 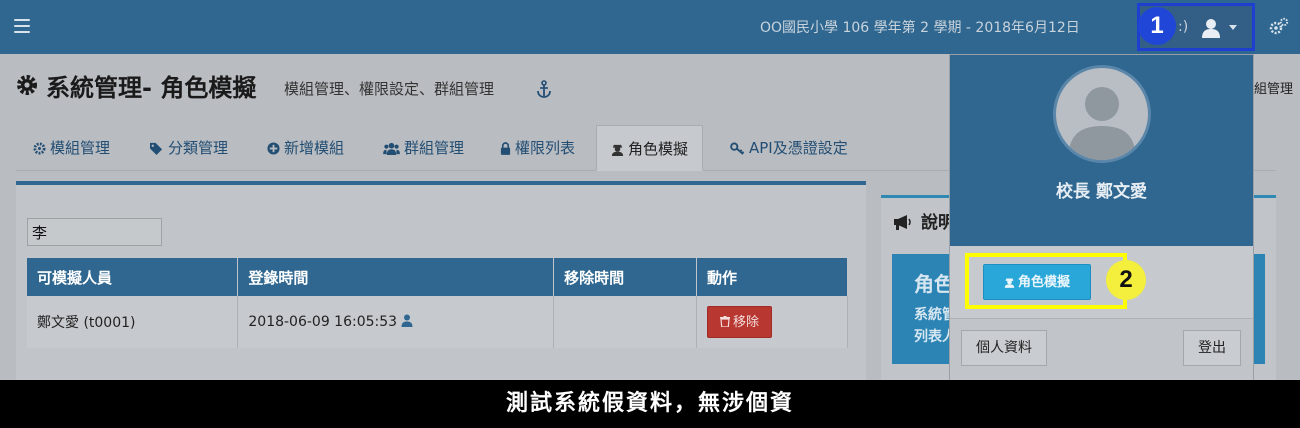 I want to click on tab-label: 分類管理, so click(x=198, y=148).